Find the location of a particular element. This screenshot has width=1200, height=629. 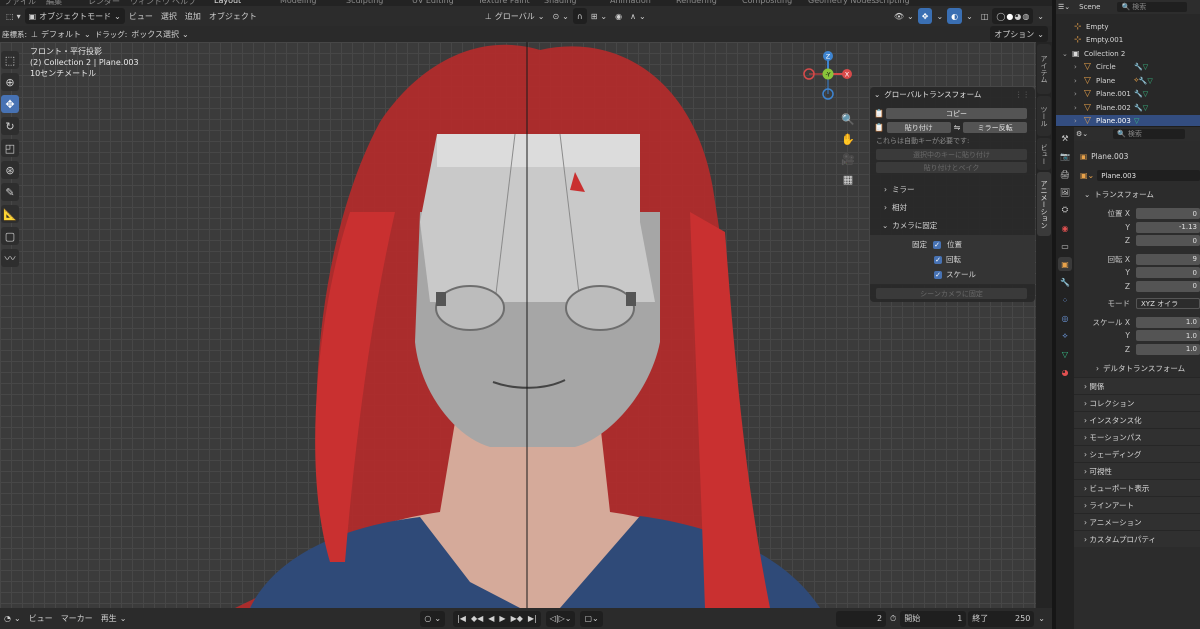

timeline-options: ⌄ is located at coordinates (1041, 619).